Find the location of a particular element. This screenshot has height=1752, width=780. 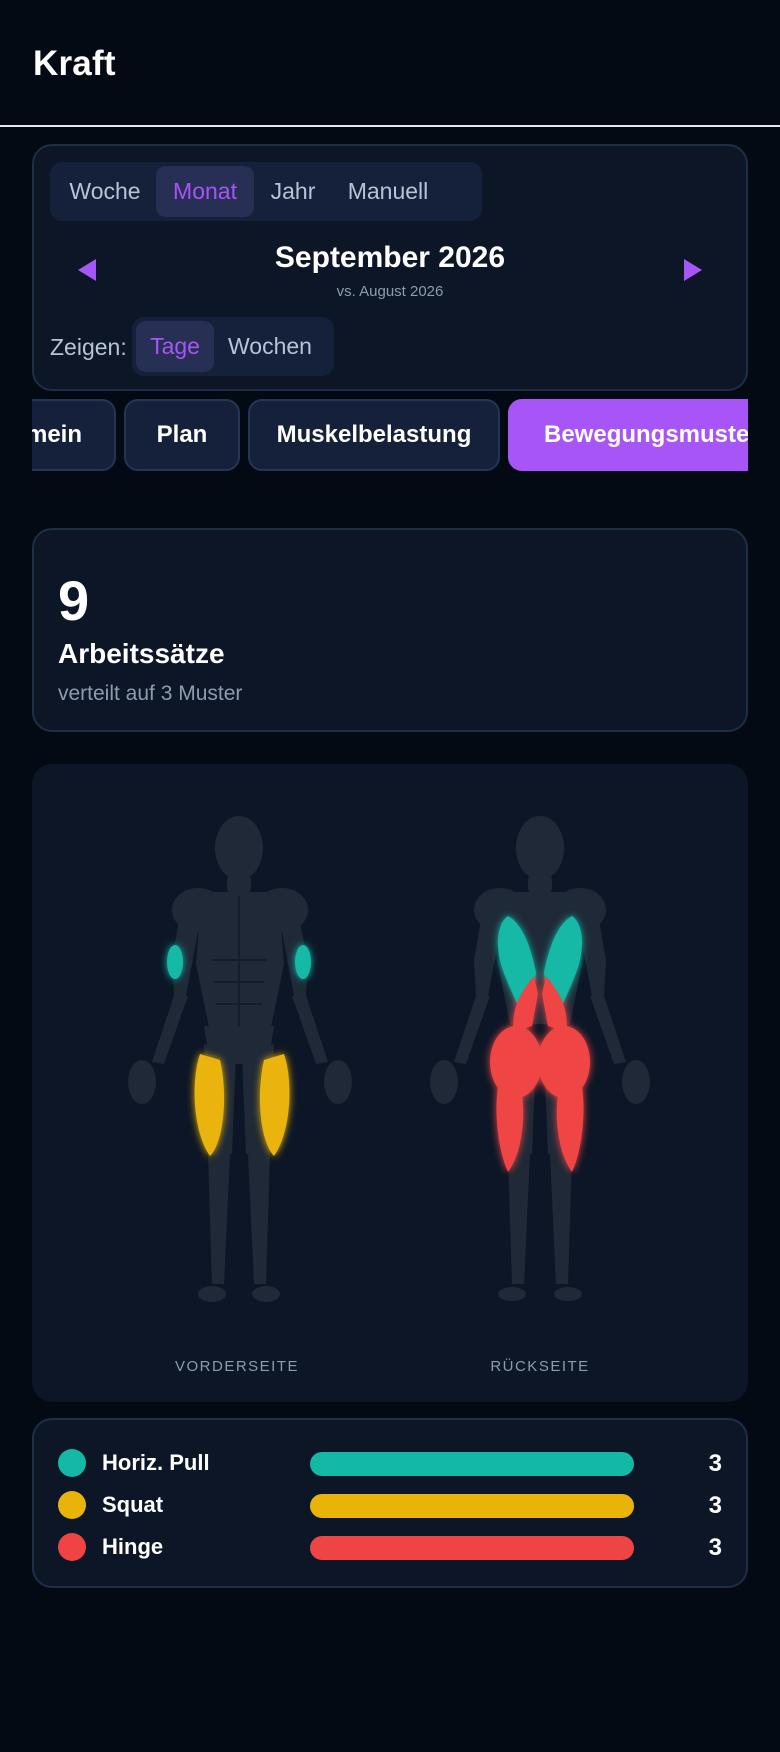

back-glute-right-highlight is located at coordinates (564, 1062).